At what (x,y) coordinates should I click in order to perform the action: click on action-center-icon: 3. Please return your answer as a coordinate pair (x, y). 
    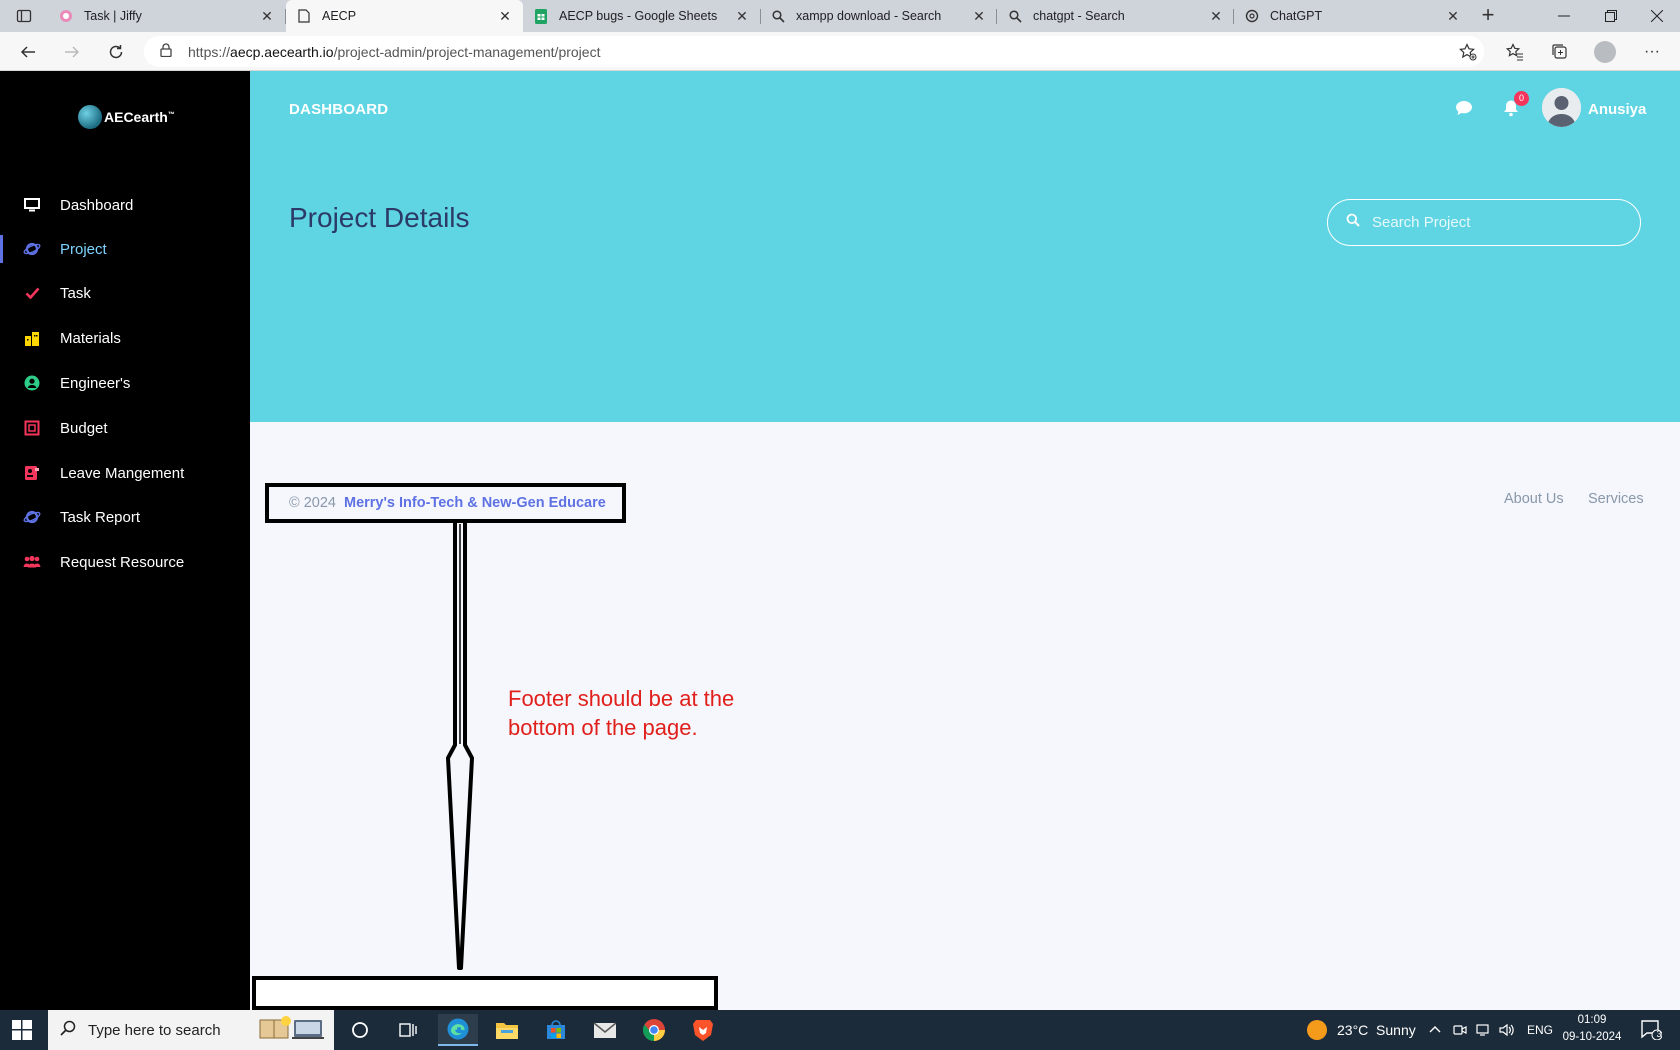
    Looking at the image, I should click on (1652, 1030).